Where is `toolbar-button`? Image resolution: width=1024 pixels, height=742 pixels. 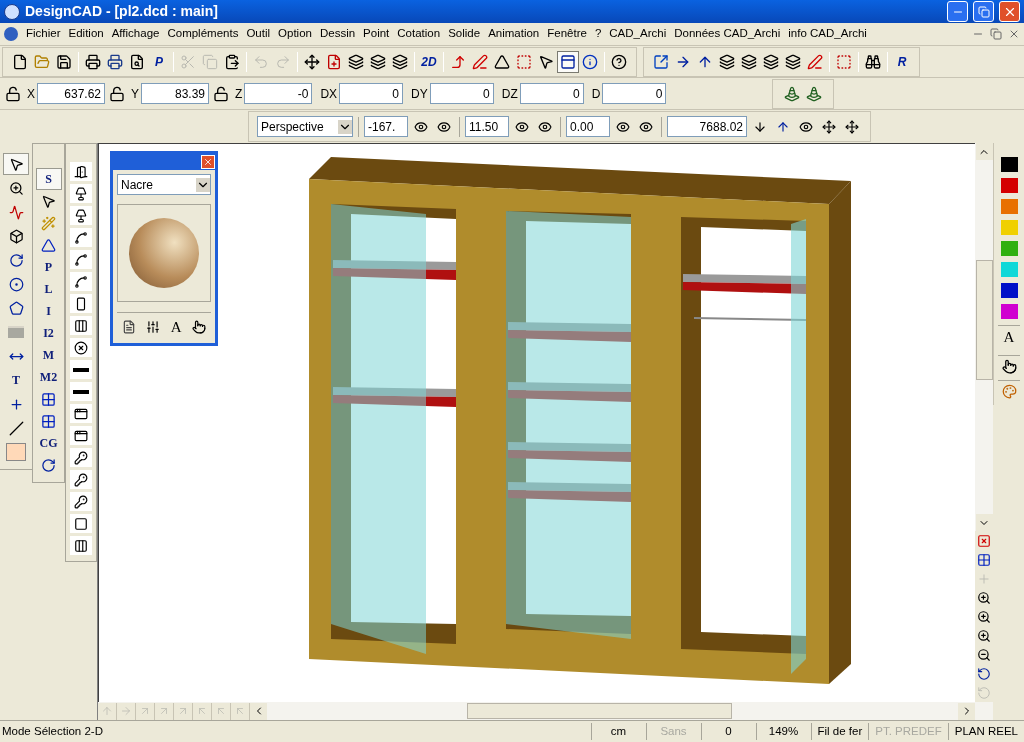 toolbar-button is located at coordinates (568, 61).